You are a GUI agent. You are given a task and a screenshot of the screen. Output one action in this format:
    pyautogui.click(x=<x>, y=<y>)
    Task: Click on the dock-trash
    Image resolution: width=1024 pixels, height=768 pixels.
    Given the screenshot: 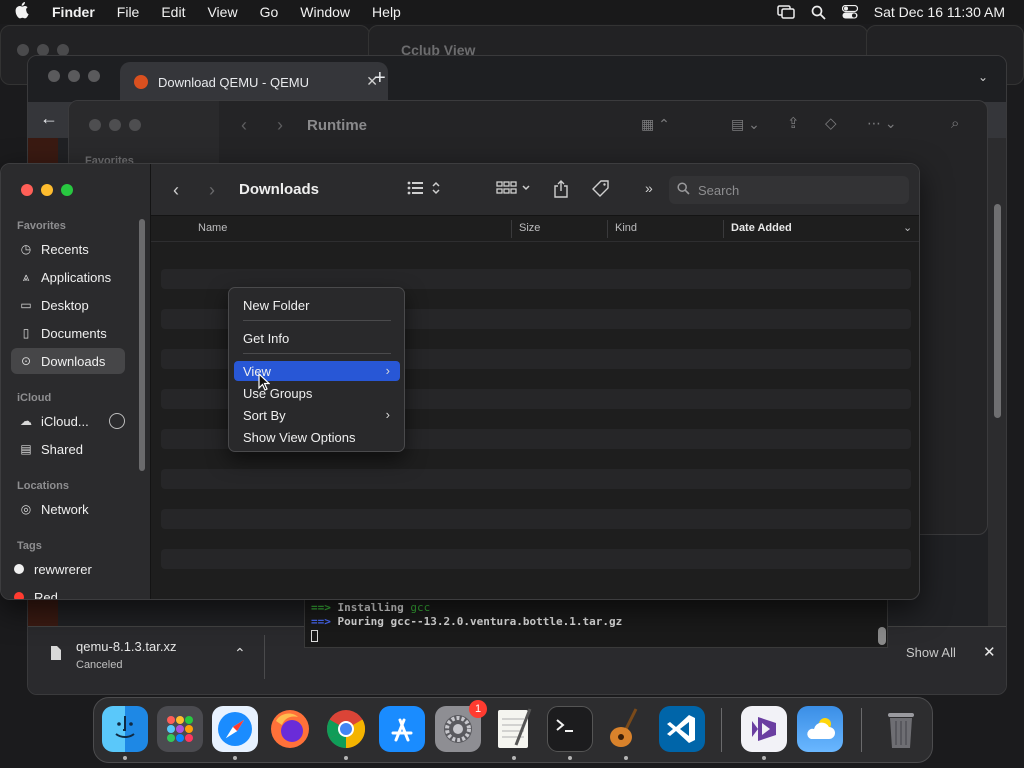 What is the action you would take?
    pyautogui.click(x=901, y=729)
    